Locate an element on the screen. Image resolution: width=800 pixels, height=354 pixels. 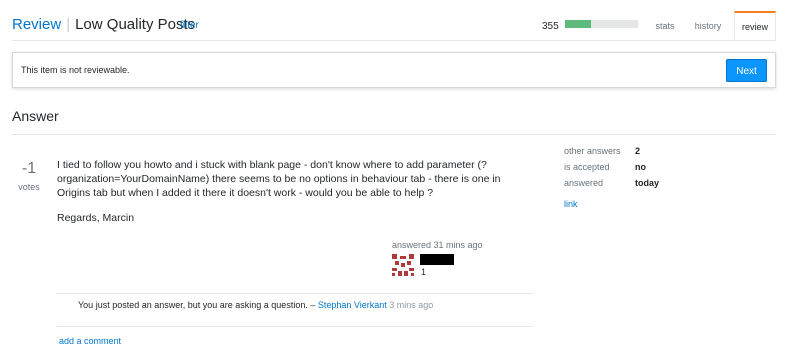
identicon-icon is located at coordinates (403, 265).